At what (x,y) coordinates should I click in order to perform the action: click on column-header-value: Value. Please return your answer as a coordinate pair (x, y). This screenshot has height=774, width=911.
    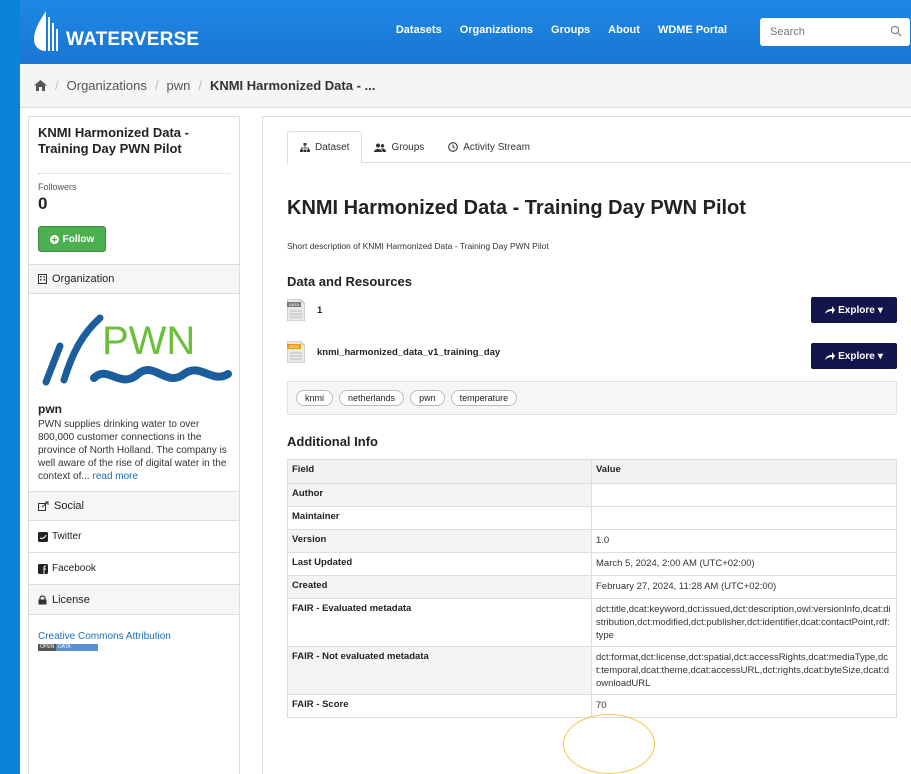
    Looking at the image, I should click on (744, 471).